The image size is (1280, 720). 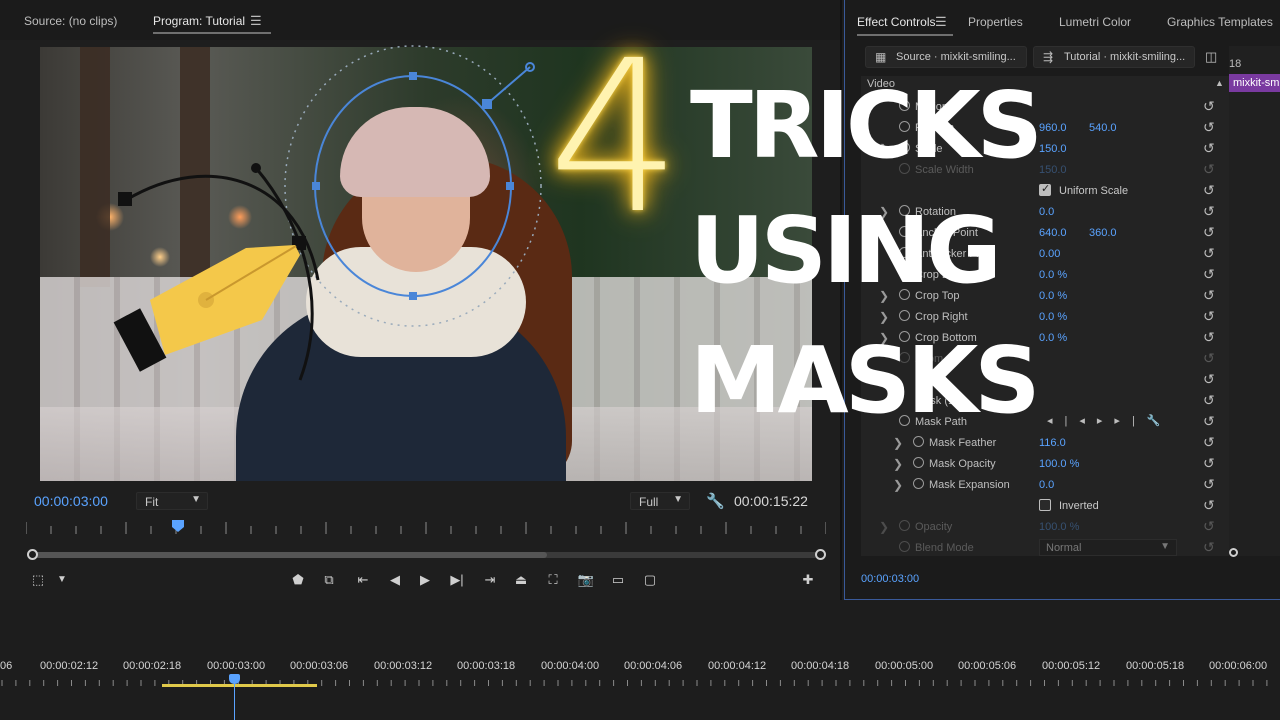 I want to click on play-icon: ▶, so click(x=425, y=580).